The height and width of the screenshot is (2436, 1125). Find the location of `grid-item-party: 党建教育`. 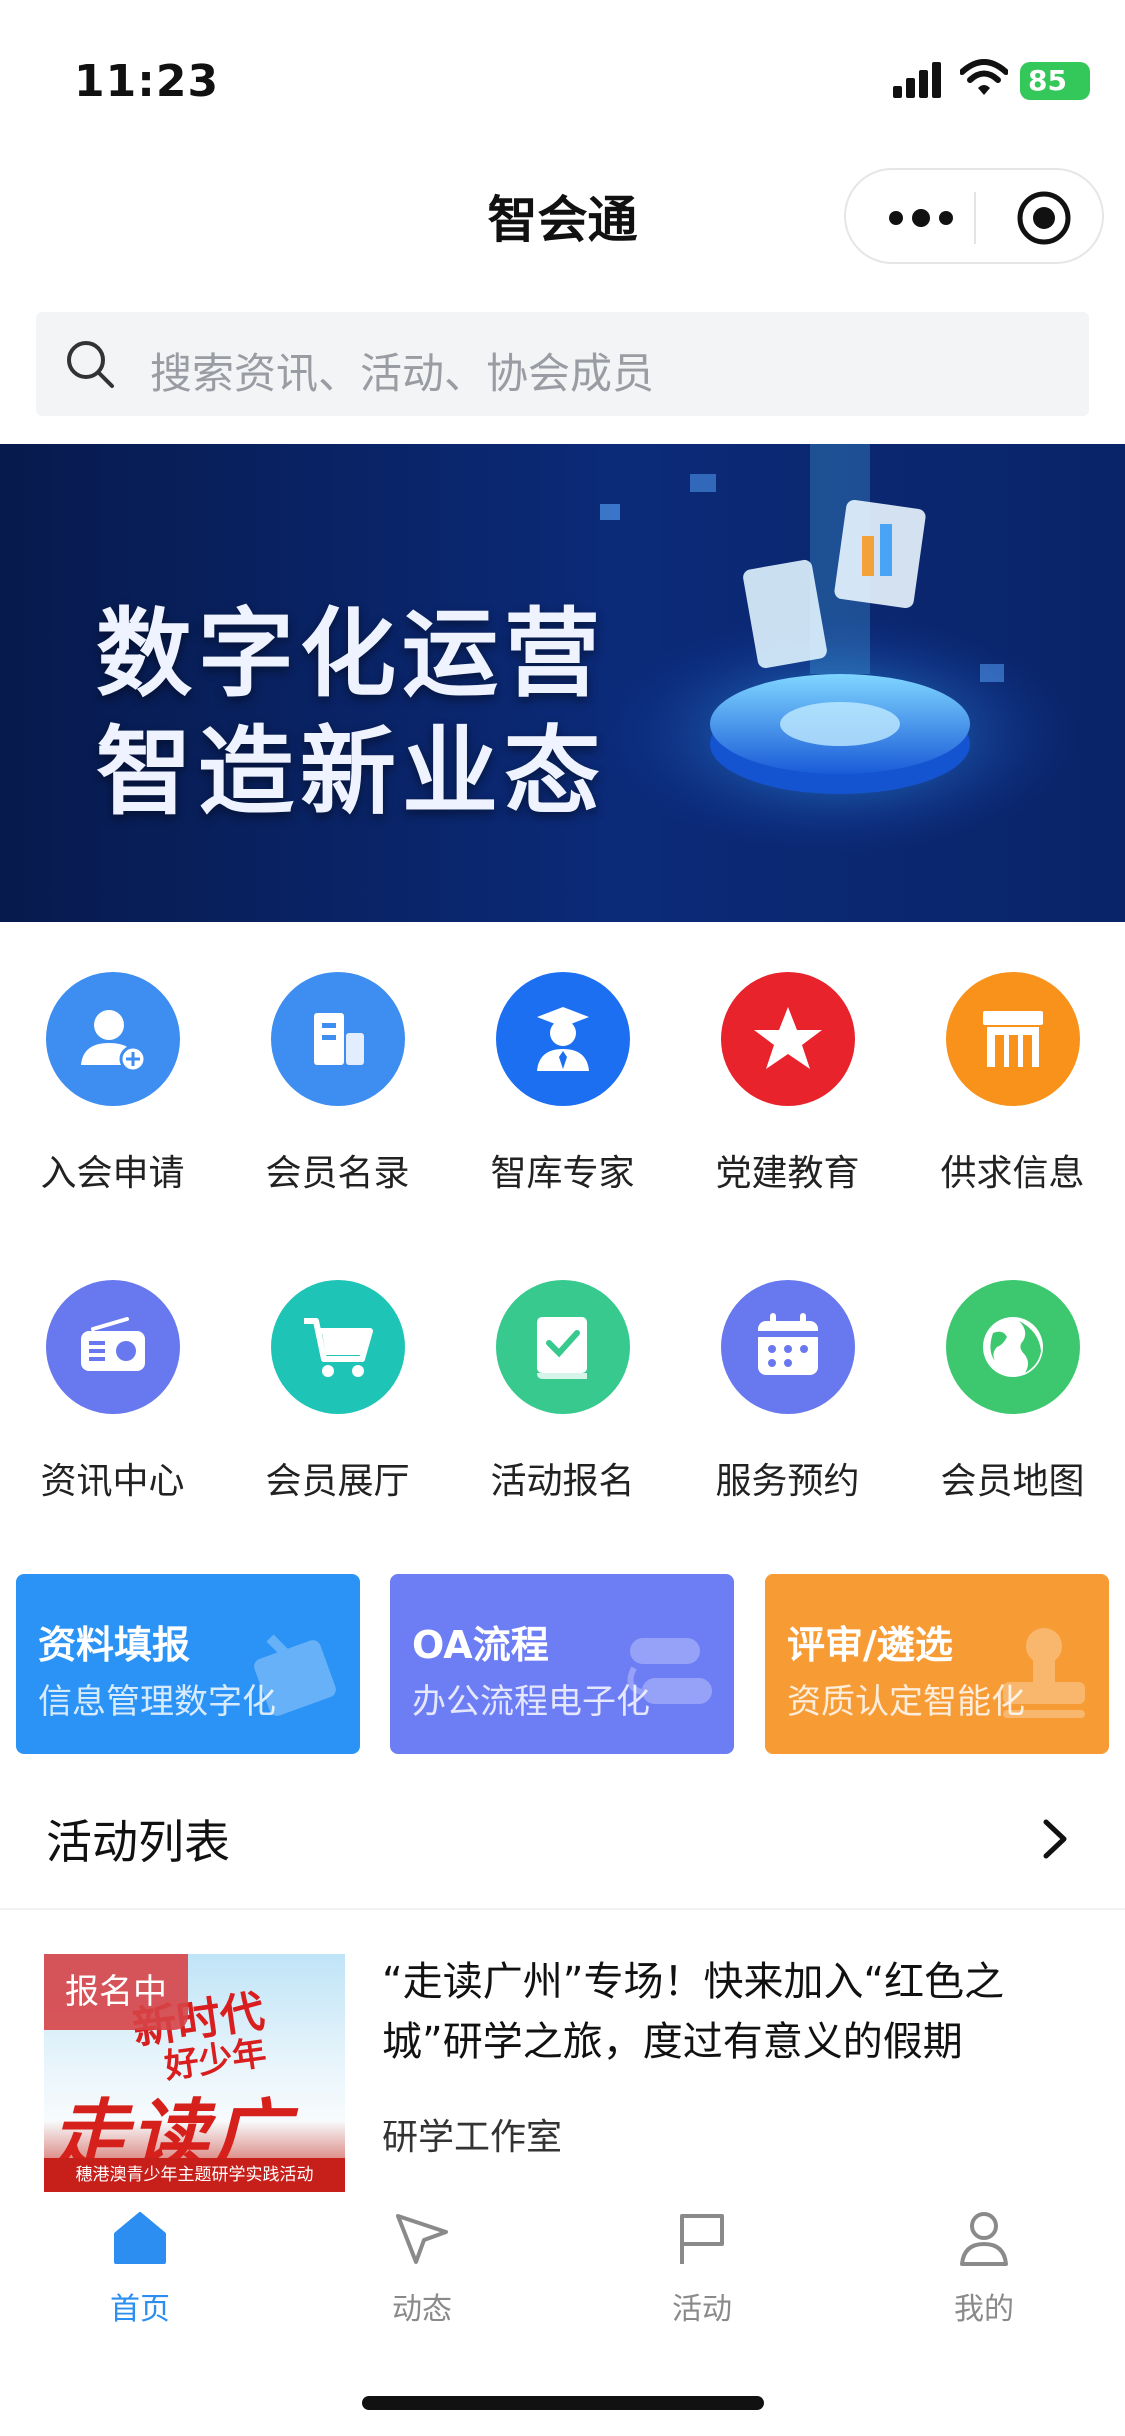

grid-item-party: 党建教育 is located at coordinates (787, 1122).